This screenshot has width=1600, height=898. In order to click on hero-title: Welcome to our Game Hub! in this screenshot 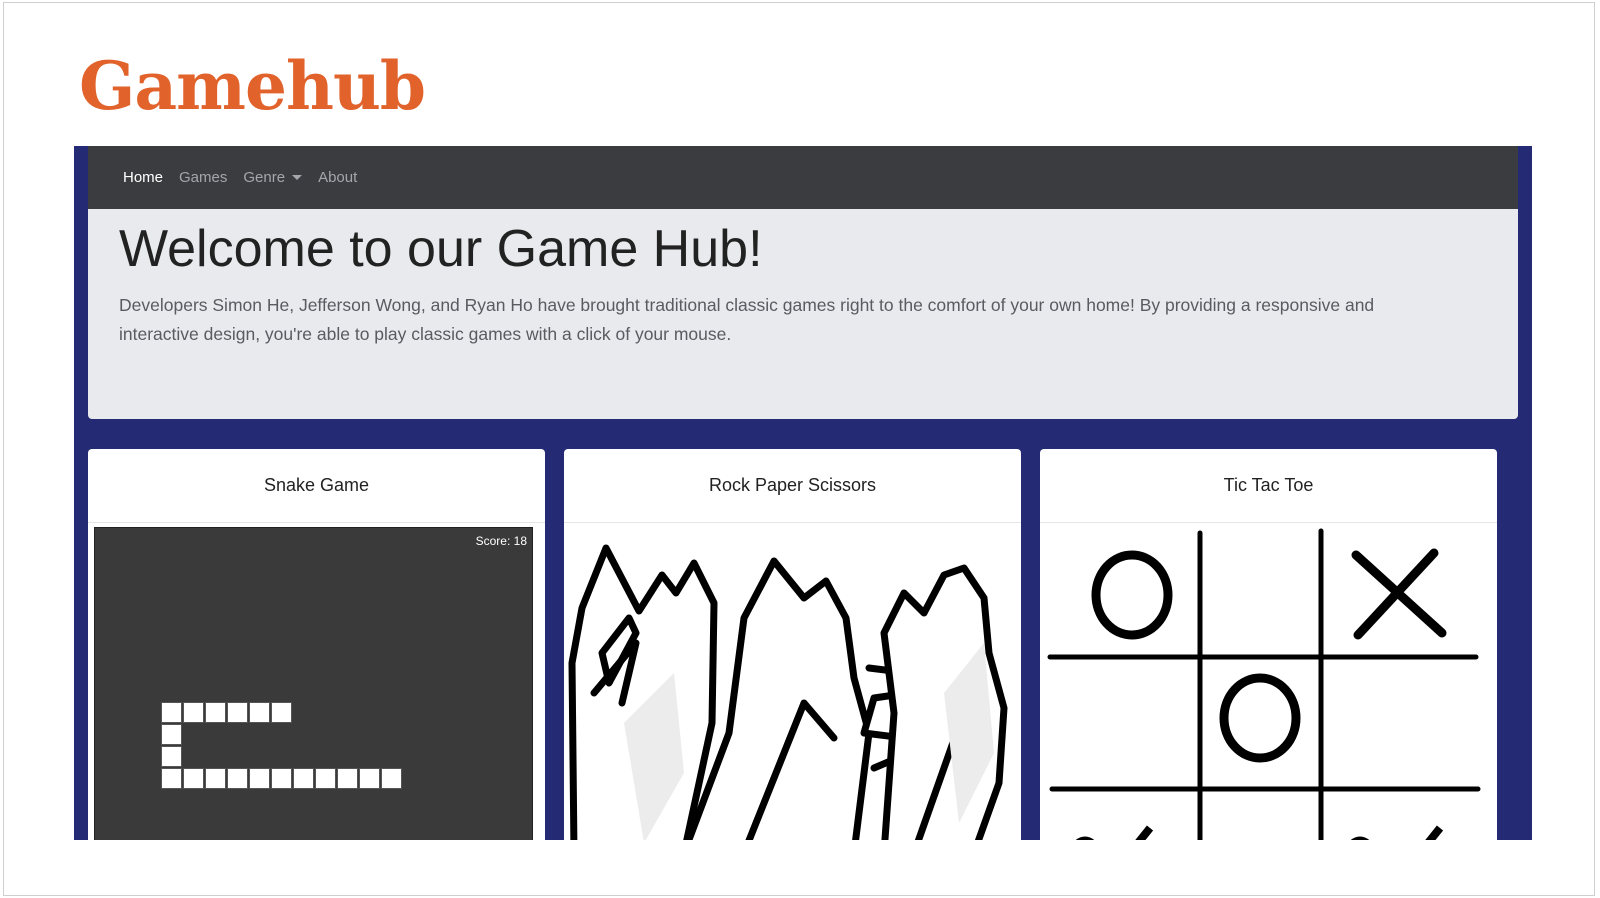, I will do `click(441, 249)`.